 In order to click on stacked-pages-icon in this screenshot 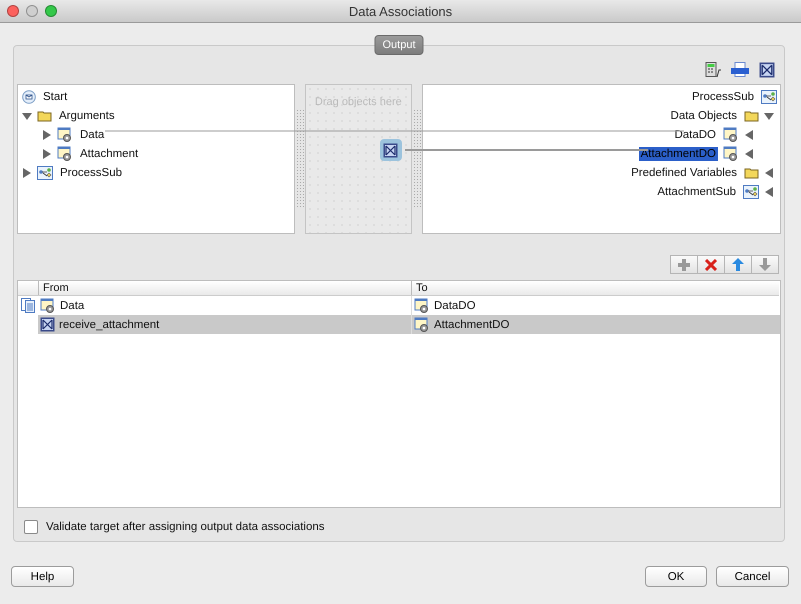, I will do `click(28, 305)`.